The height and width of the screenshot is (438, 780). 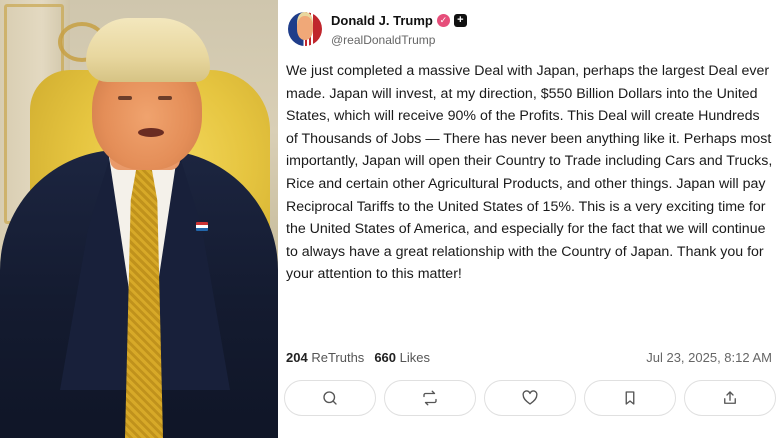 What do you see at coordinates (383, 40) in the screenshot?
I see `author-handle: @realDonaldTrump` at bounding box center [383, 40].